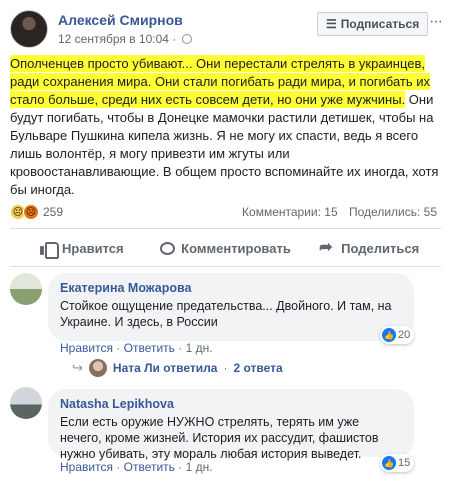  I want to click on post-actions-bar: Нравится Комментировать Поделиться, so click(225, 248).